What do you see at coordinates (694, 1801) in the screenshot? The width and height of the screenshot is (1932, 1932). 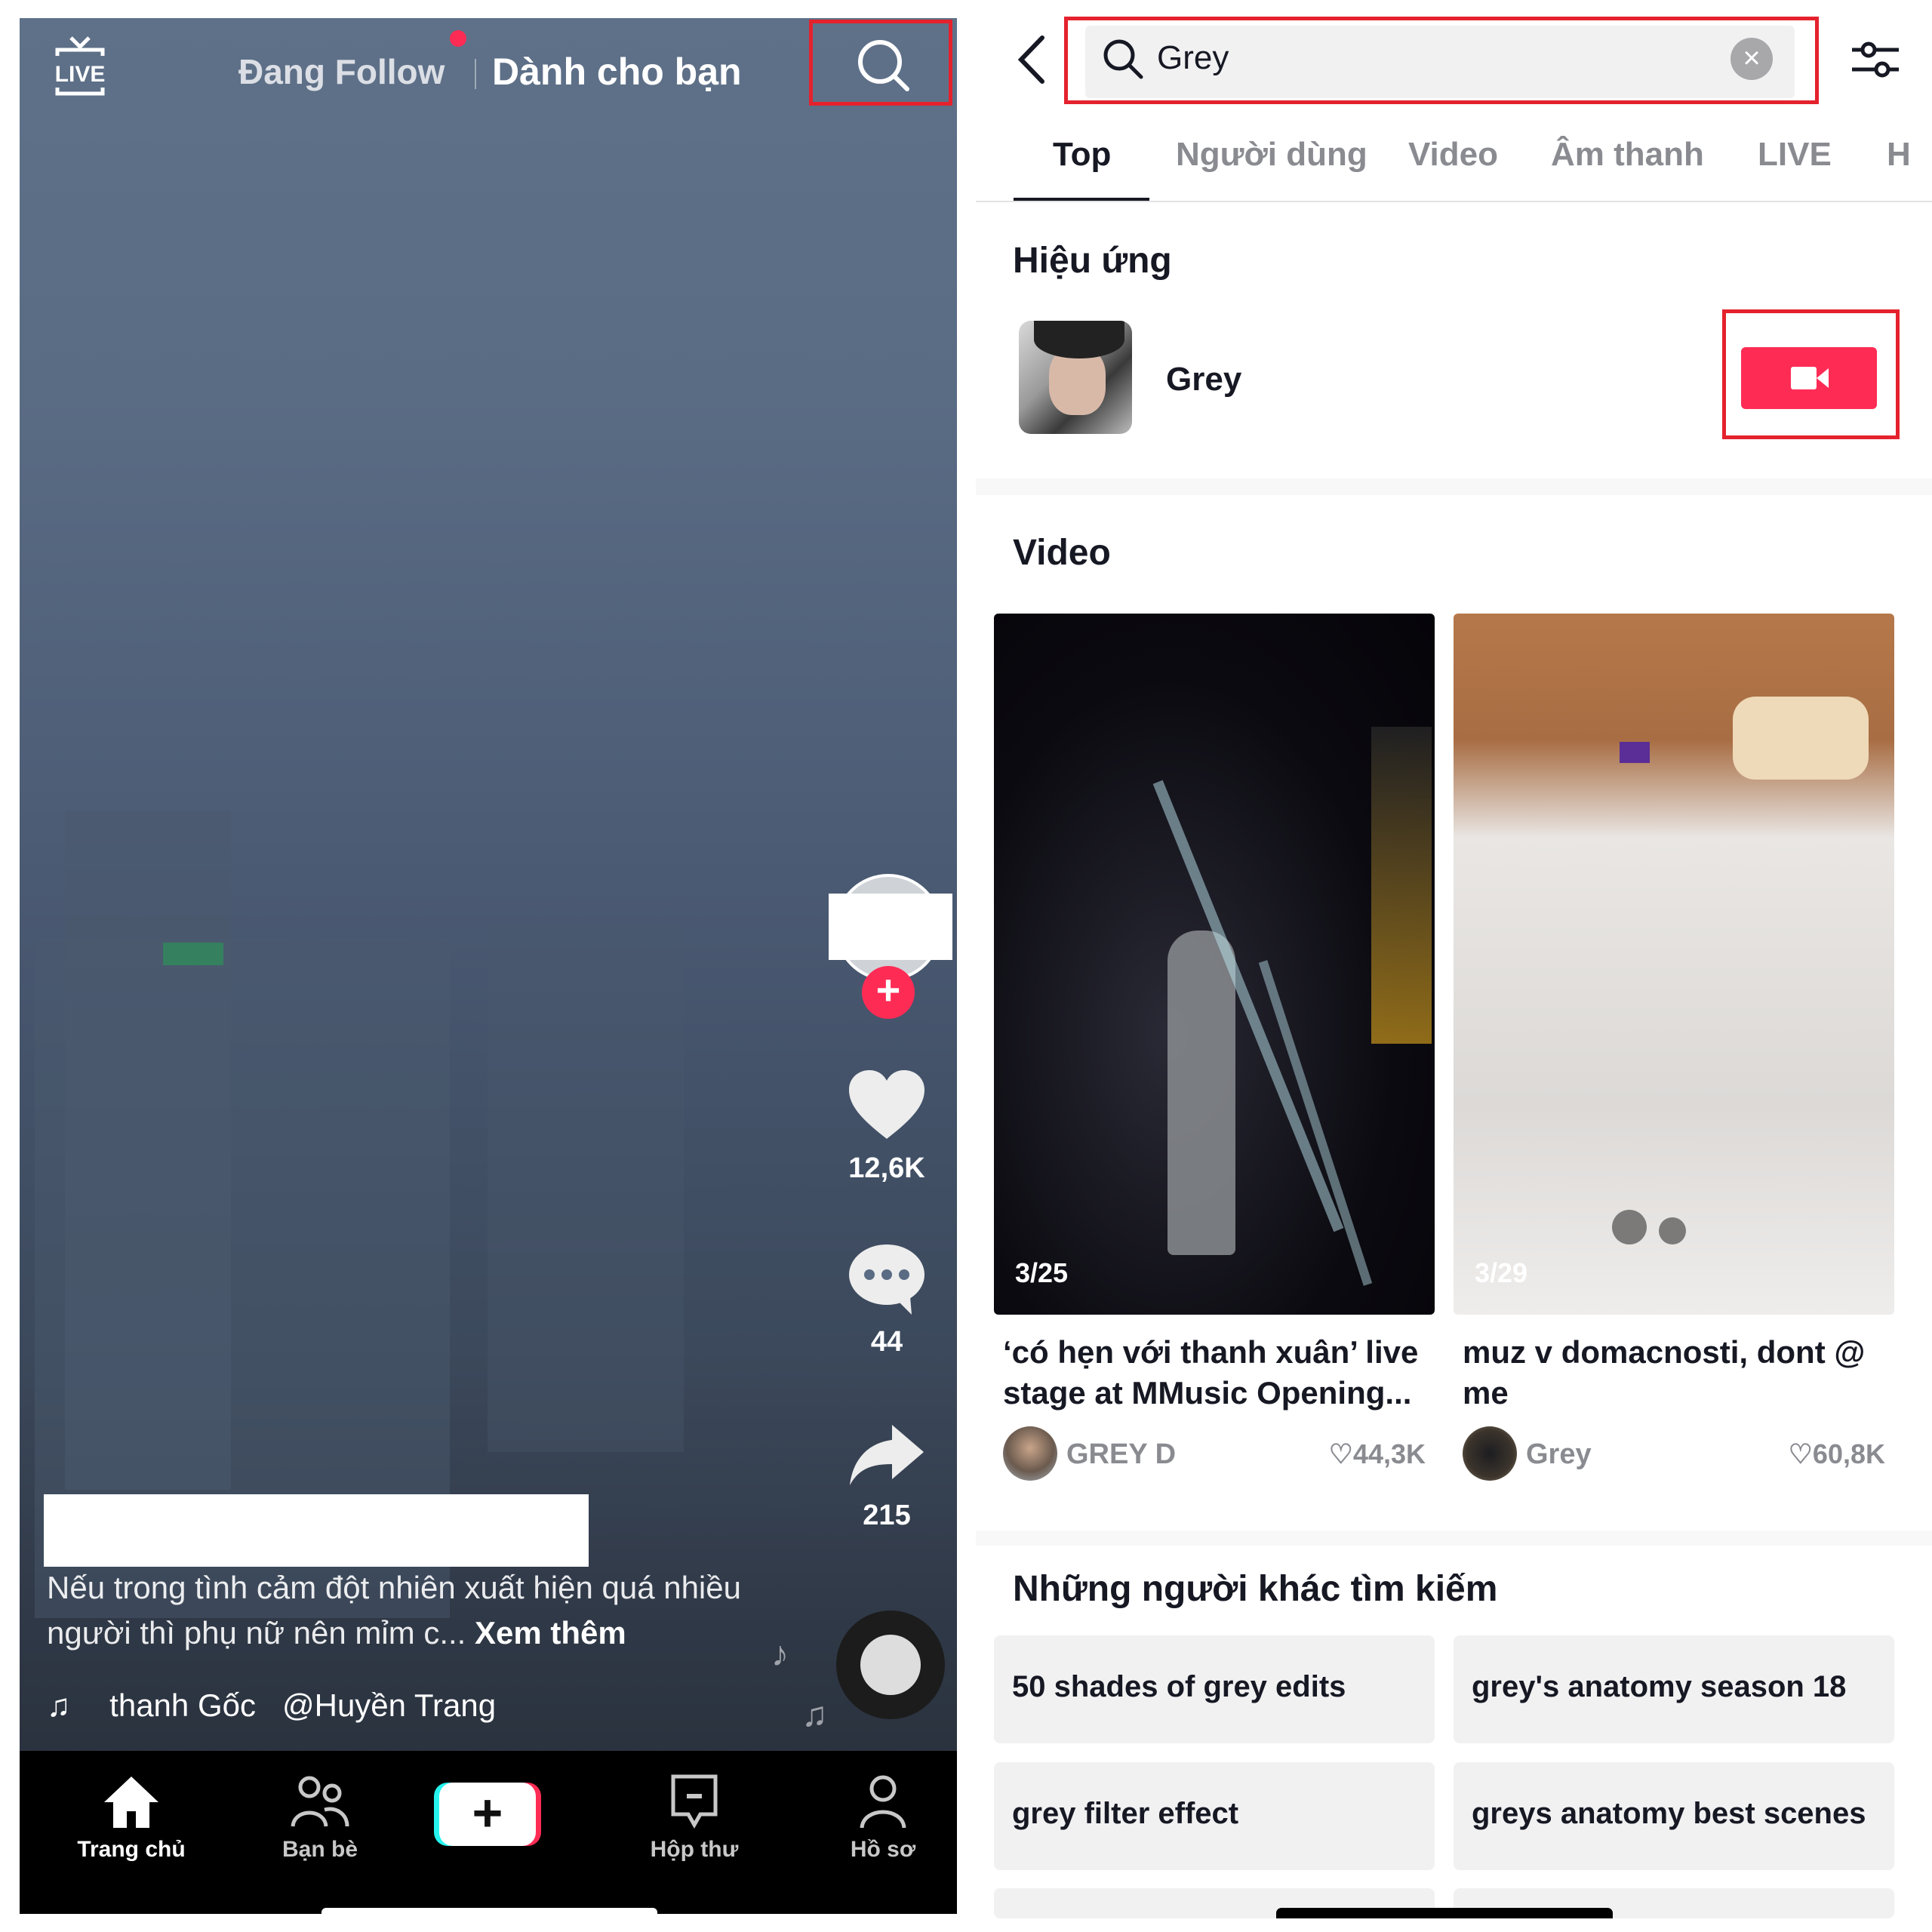 I see `inbox-icon` at bounding box center [694, 1801].